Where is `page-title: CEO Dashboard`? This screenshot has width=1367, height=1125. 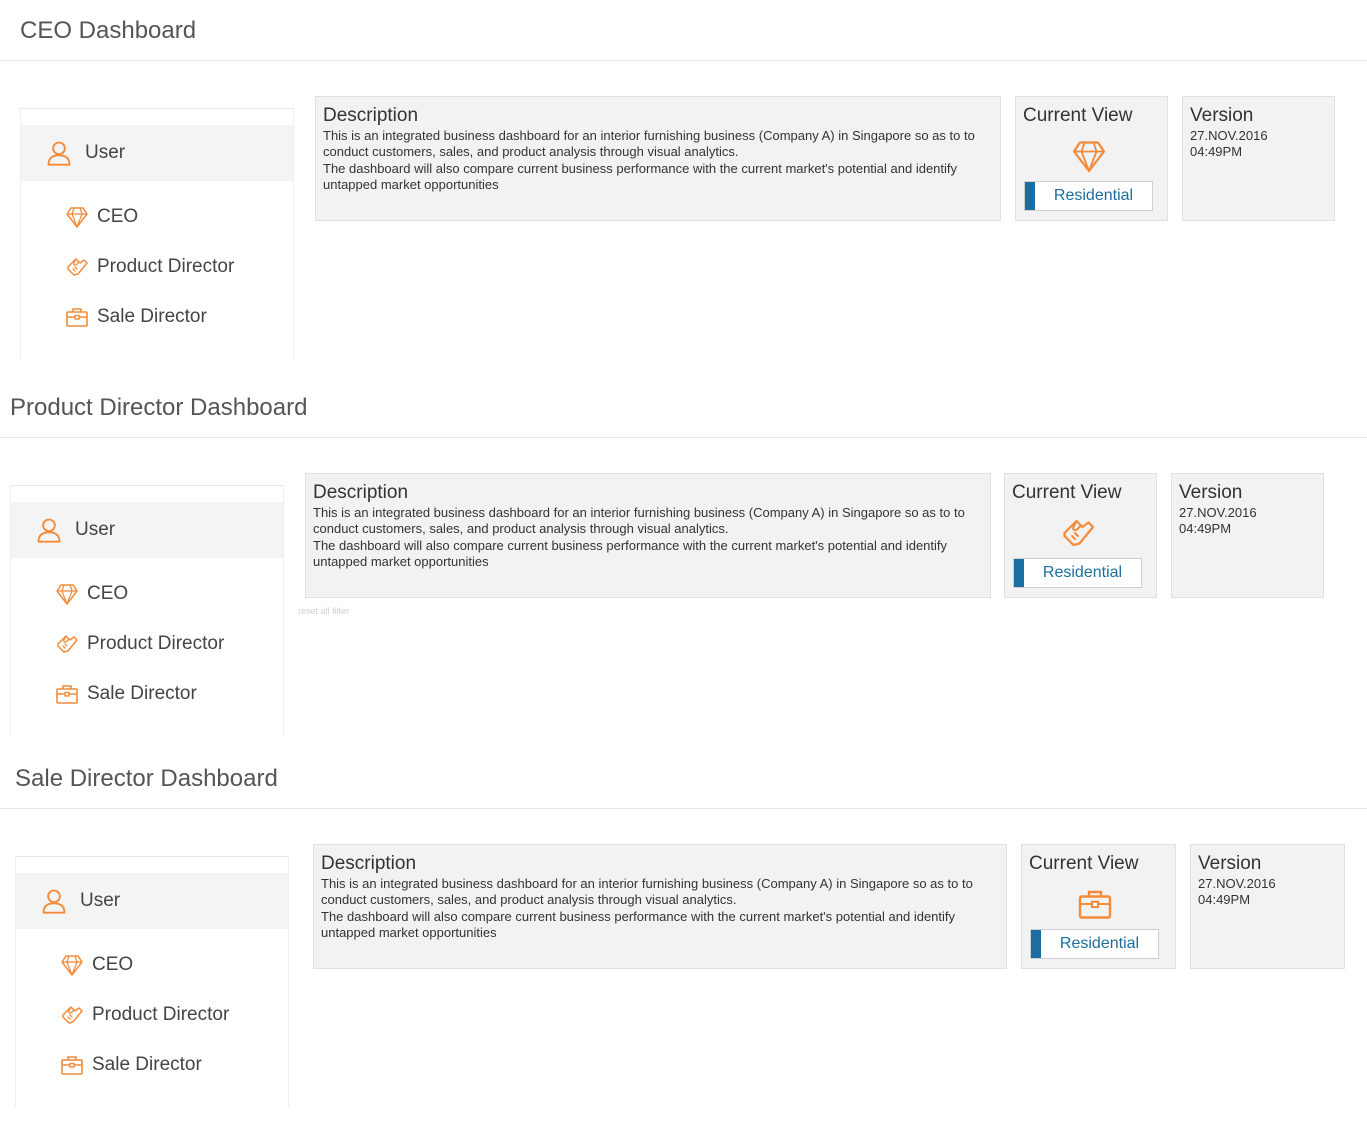 page-title: CEO Dashboard is located at coordinates (108, 30).